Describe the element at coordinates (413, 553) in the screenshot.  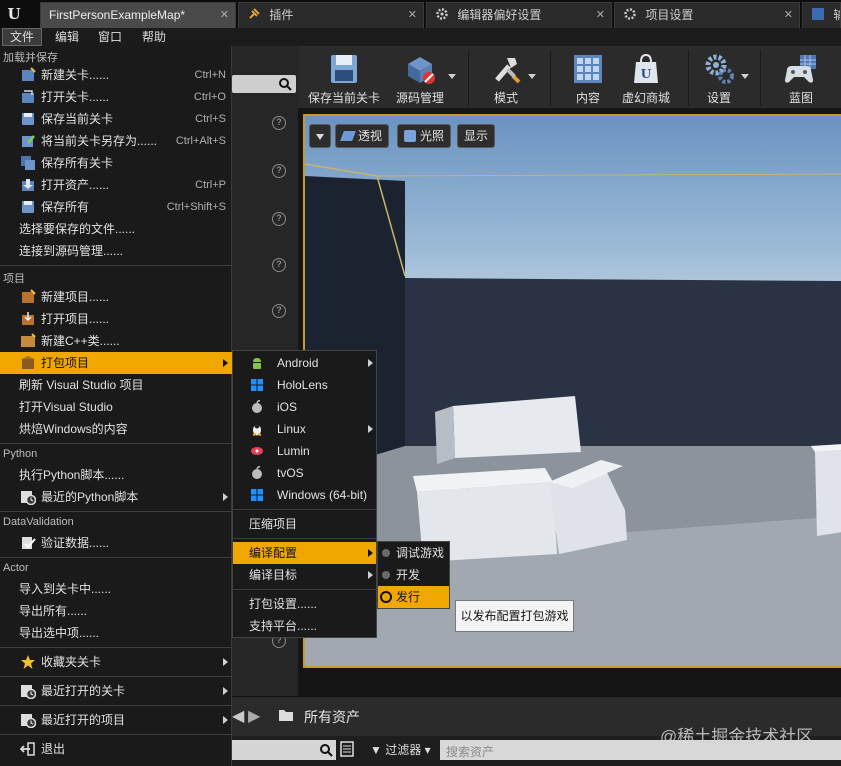
I see `config-debug-game: 调试游戏` at that location.